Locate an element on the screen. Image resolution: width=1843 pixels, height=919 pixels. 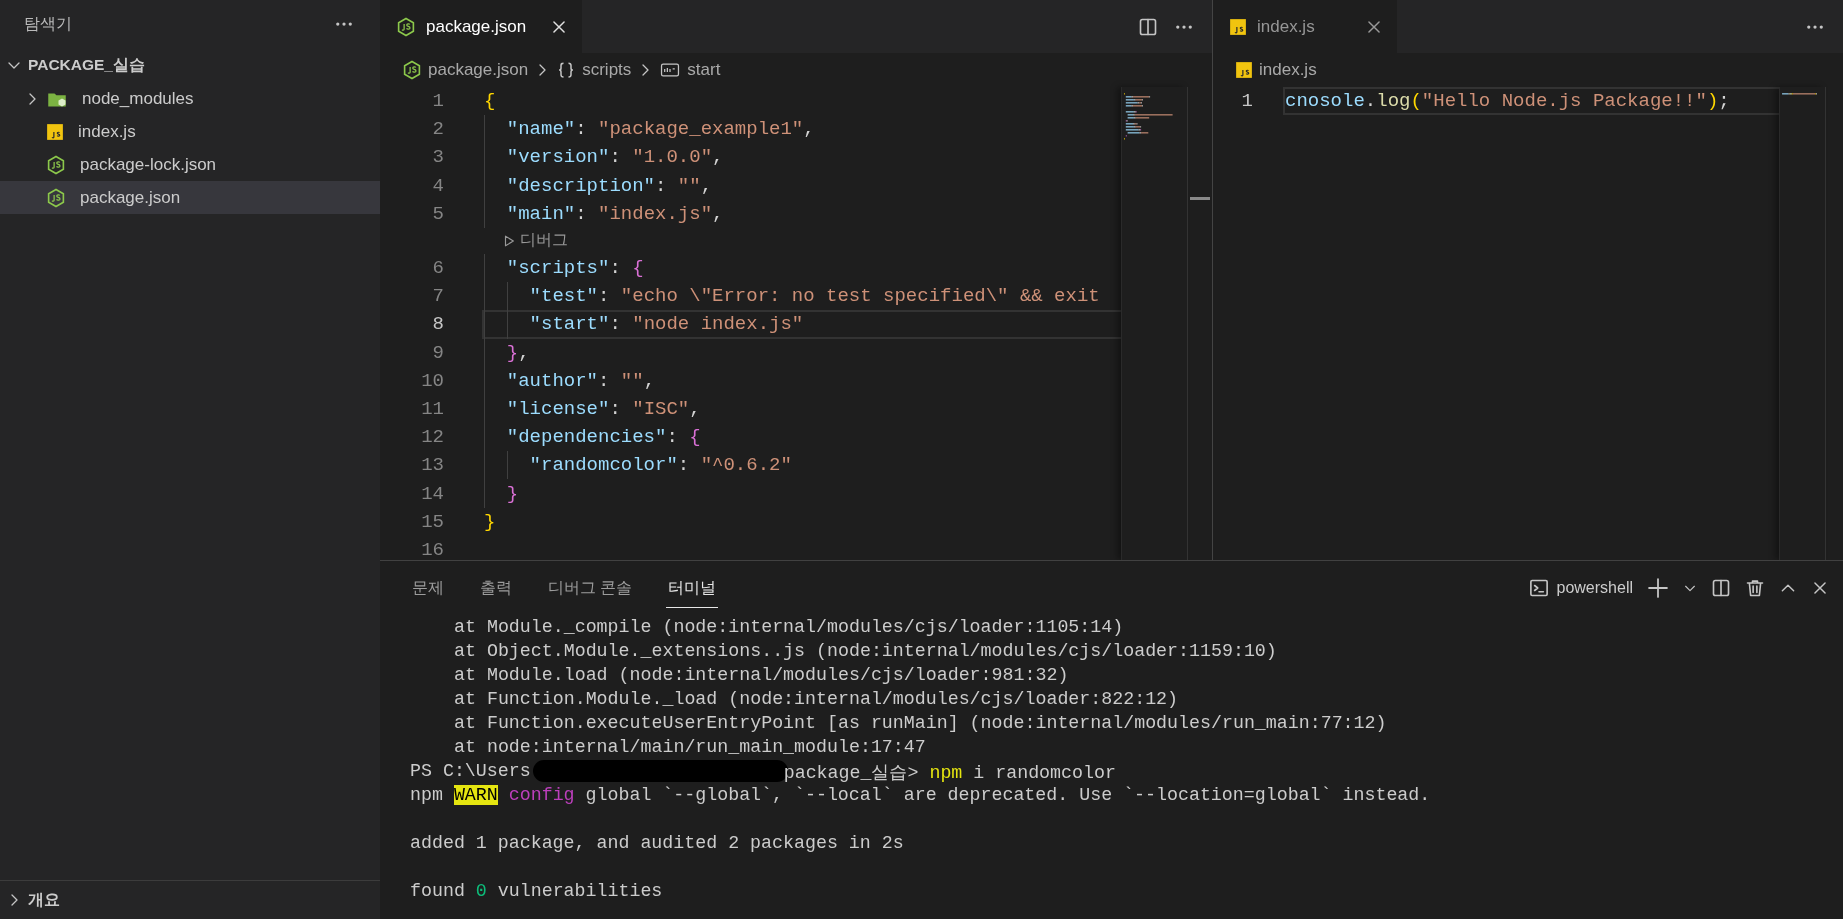
terminal-text: at Function.Module._load (node:internal/modules/cjs/loader:822:12) is located at coordinates (816, 699).